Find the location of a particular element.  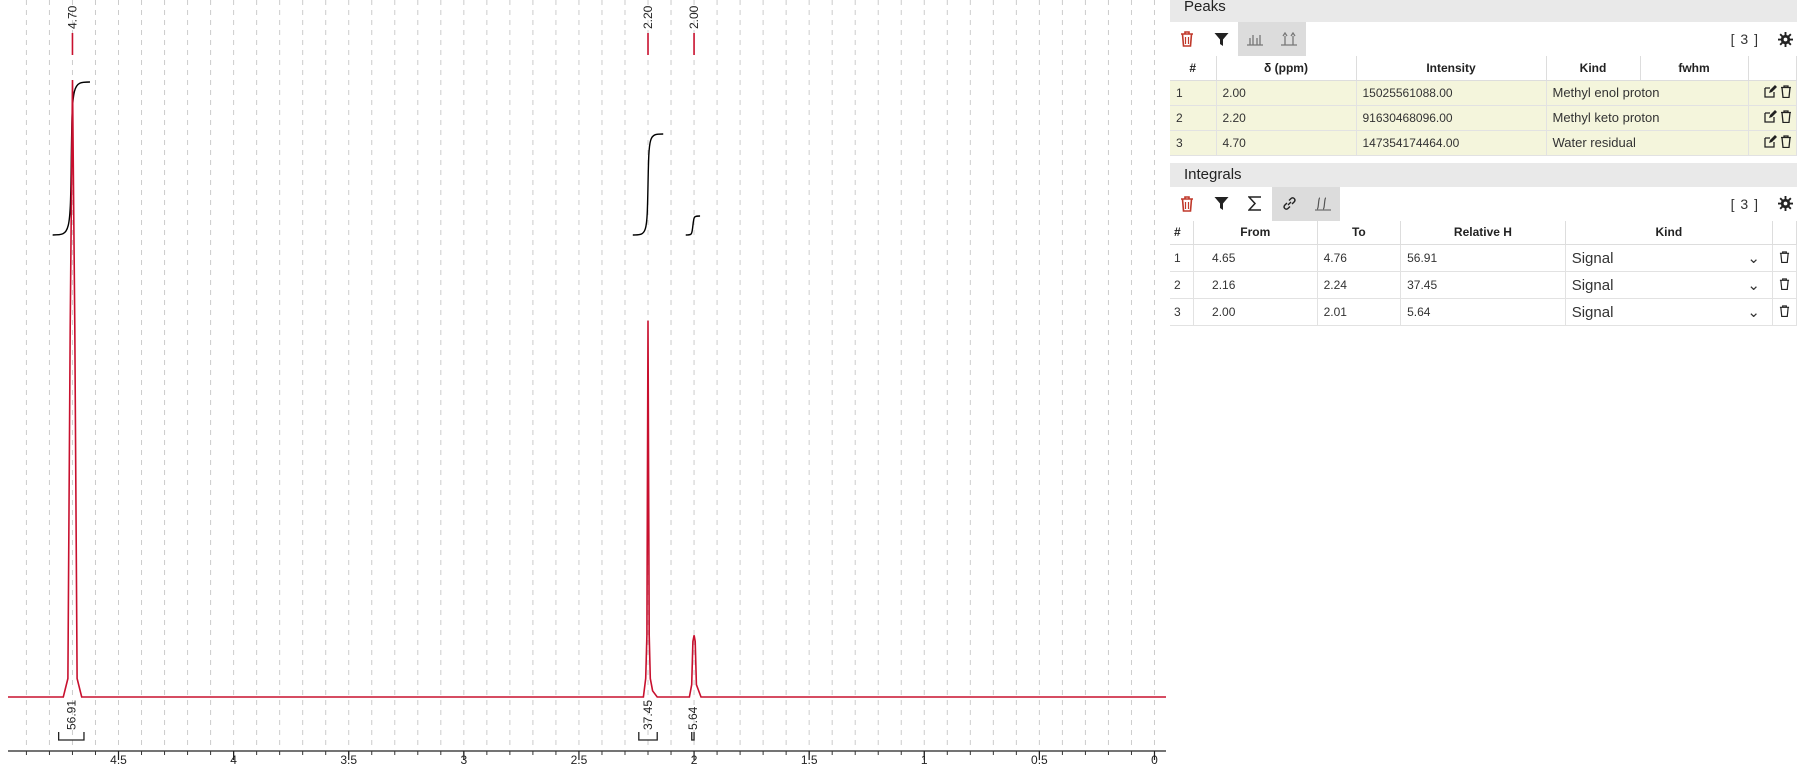

peak-index: 3 is located at coordinates (1193, 143).